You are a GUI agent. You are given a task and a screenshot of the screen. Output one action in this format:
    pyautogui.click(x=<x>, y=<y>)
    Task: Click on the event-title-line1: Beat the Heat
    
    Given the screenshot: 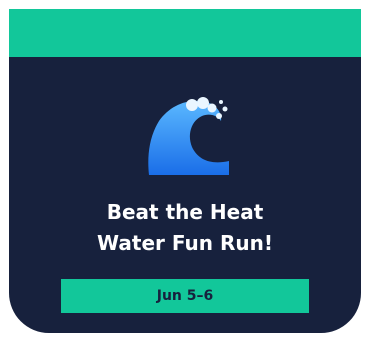 What is the action you would take?
    pyautogui.click(x=185, y=212)
    